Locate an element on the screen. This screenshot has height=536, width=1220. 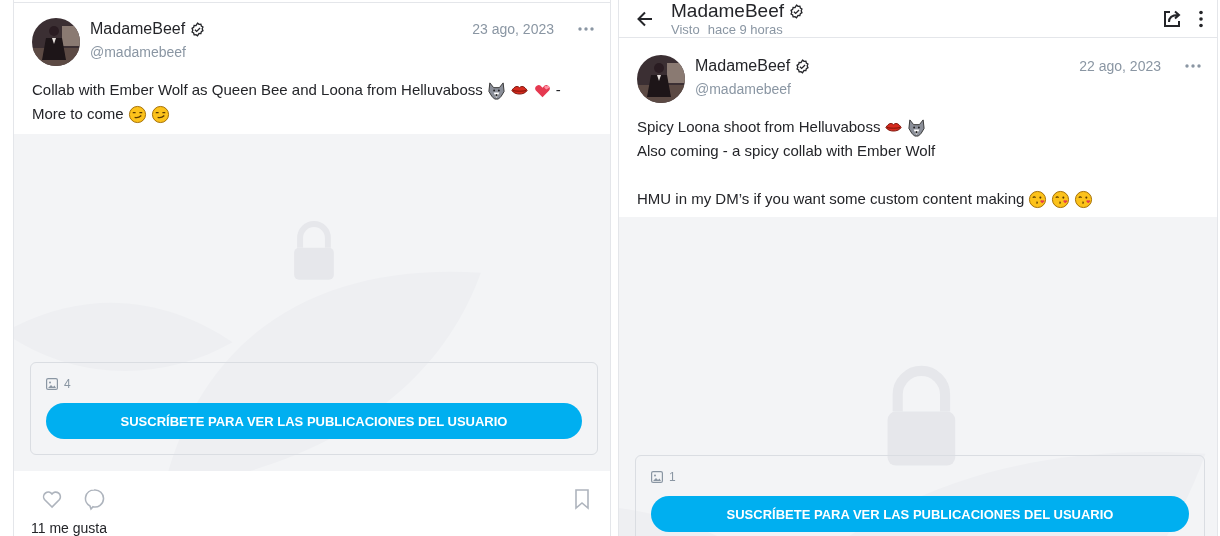
post-date: 22 ago, 2023 is located at coordinates (1120, 65).